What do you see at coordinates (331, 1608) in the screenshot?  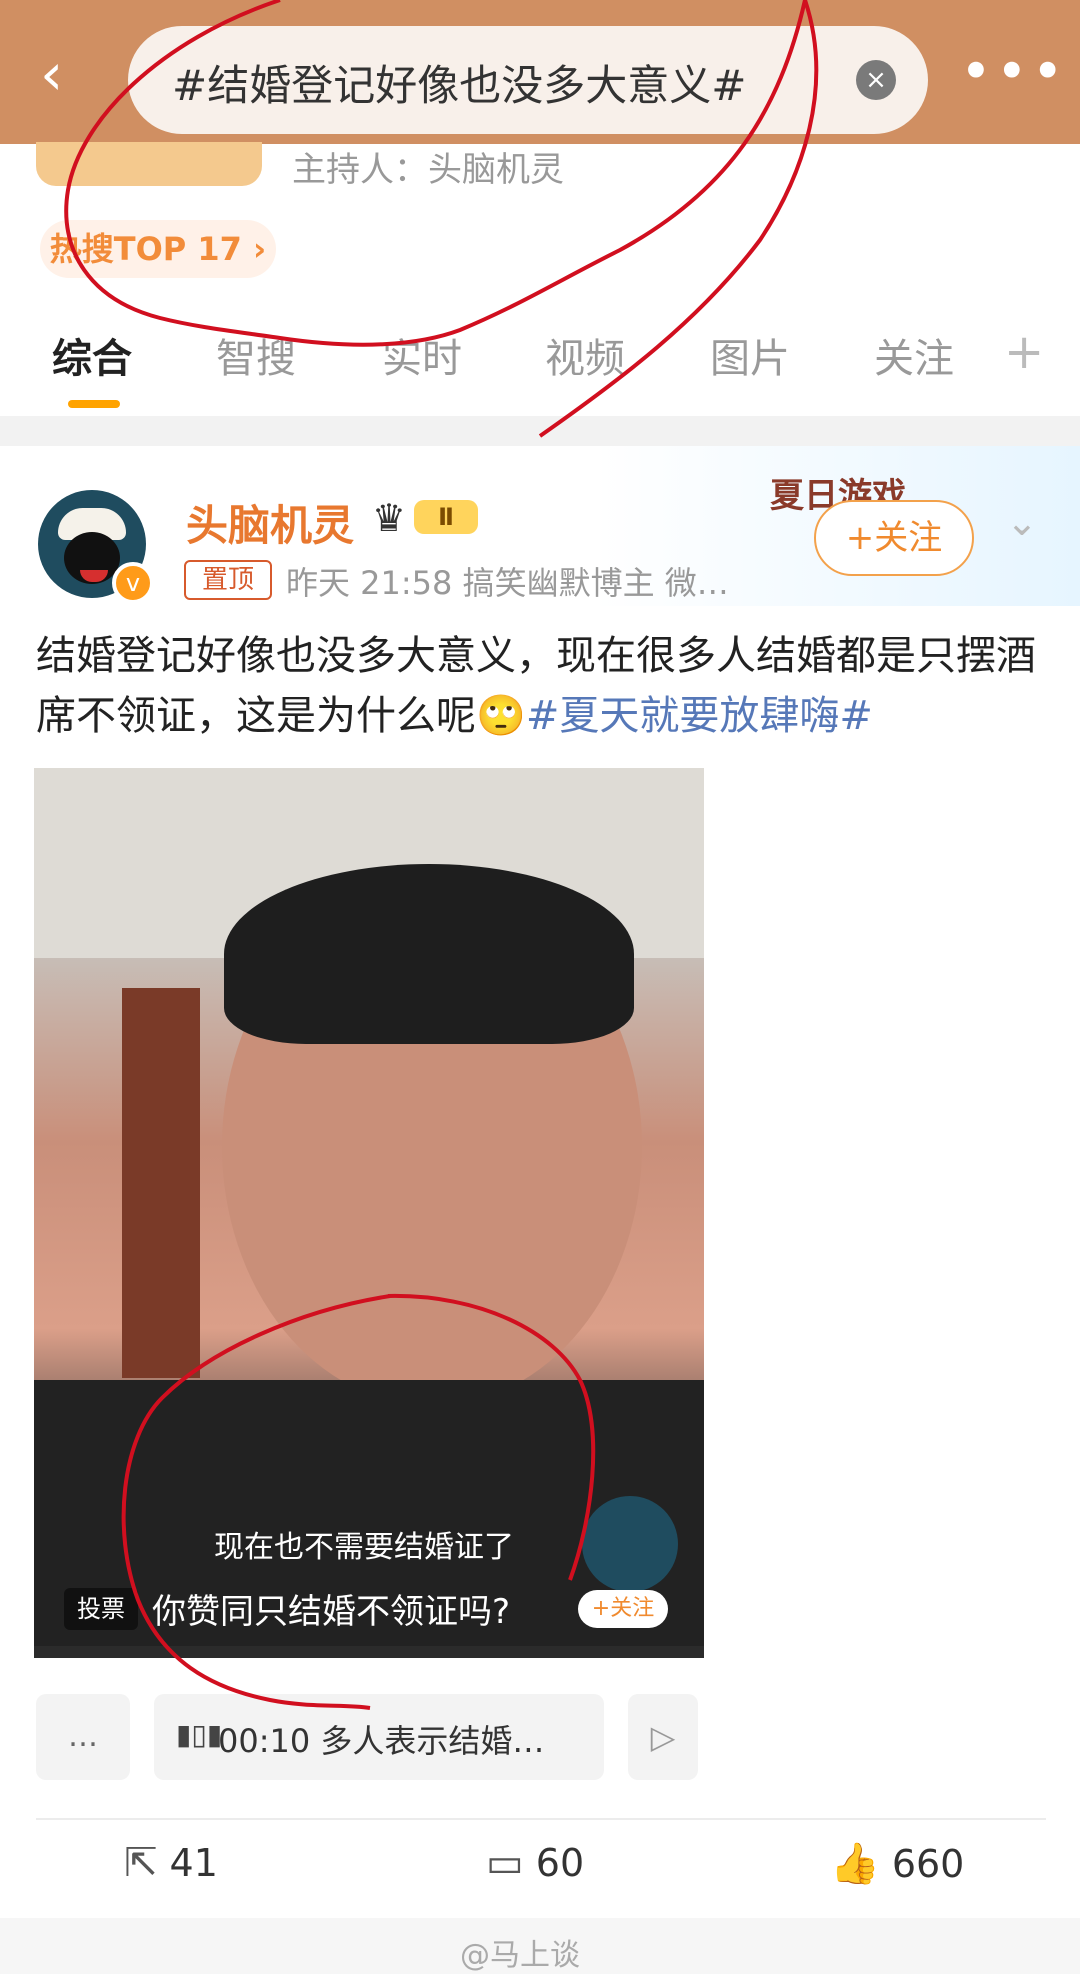 I see `vote-question: 你赞同只结婚不领证吗?` at bounding box center [331, 1608].